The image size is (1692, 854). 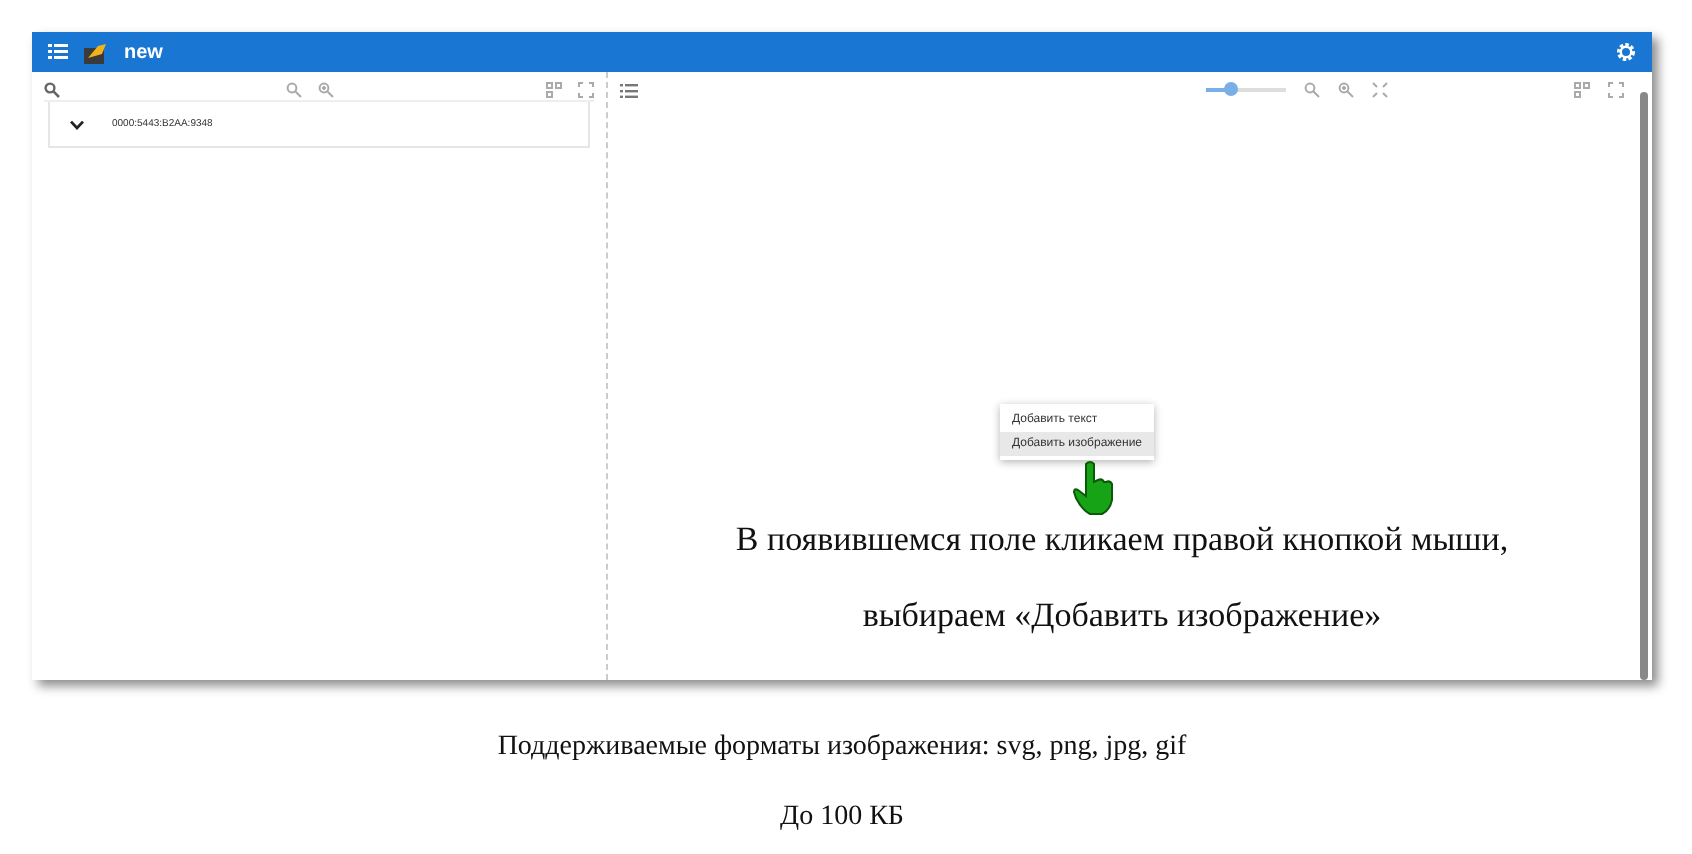 What do you see at coordinates (842, 748) in the screenshot?
I see `caption-text: Поддерживаемые форматы изображения: svg, png, jpg, gif` at bounding box center [842, 748].